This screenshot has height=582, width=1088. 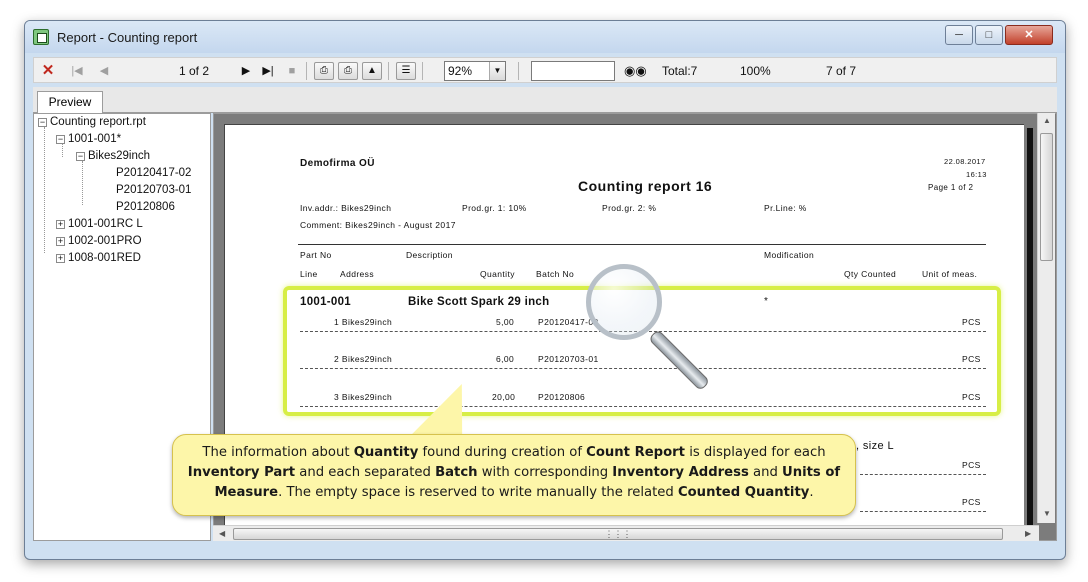 I want to click on tree-toggle-icon: ☰, so click(x=406, y=70).